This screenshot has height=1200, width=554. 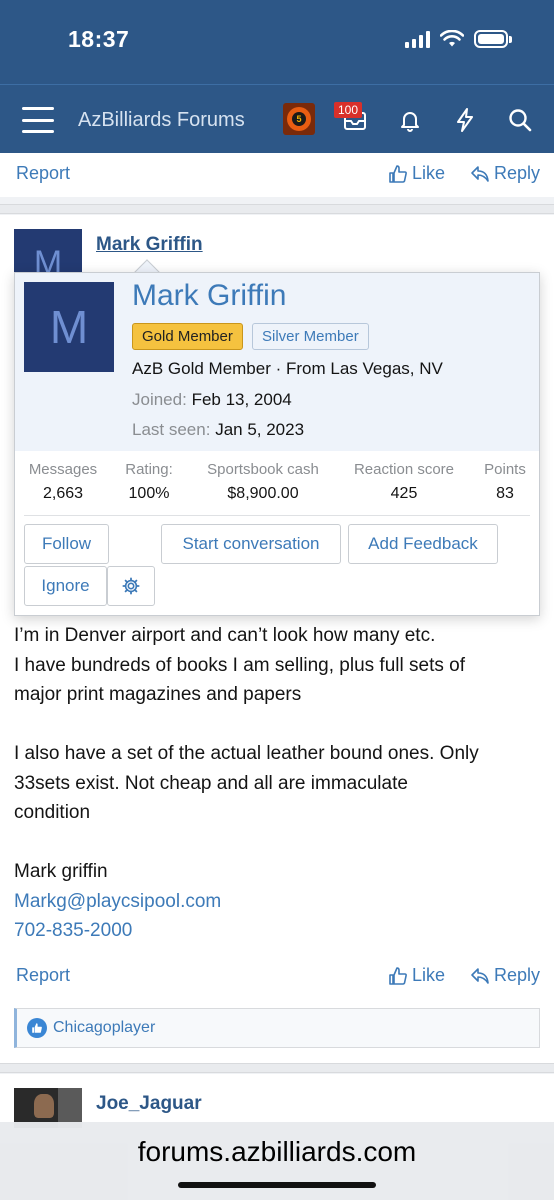 What do you see at coordinates (209, 296) in the screenshot?
I see `member-name: Mark Griffin` at bounding box center [209, 296].